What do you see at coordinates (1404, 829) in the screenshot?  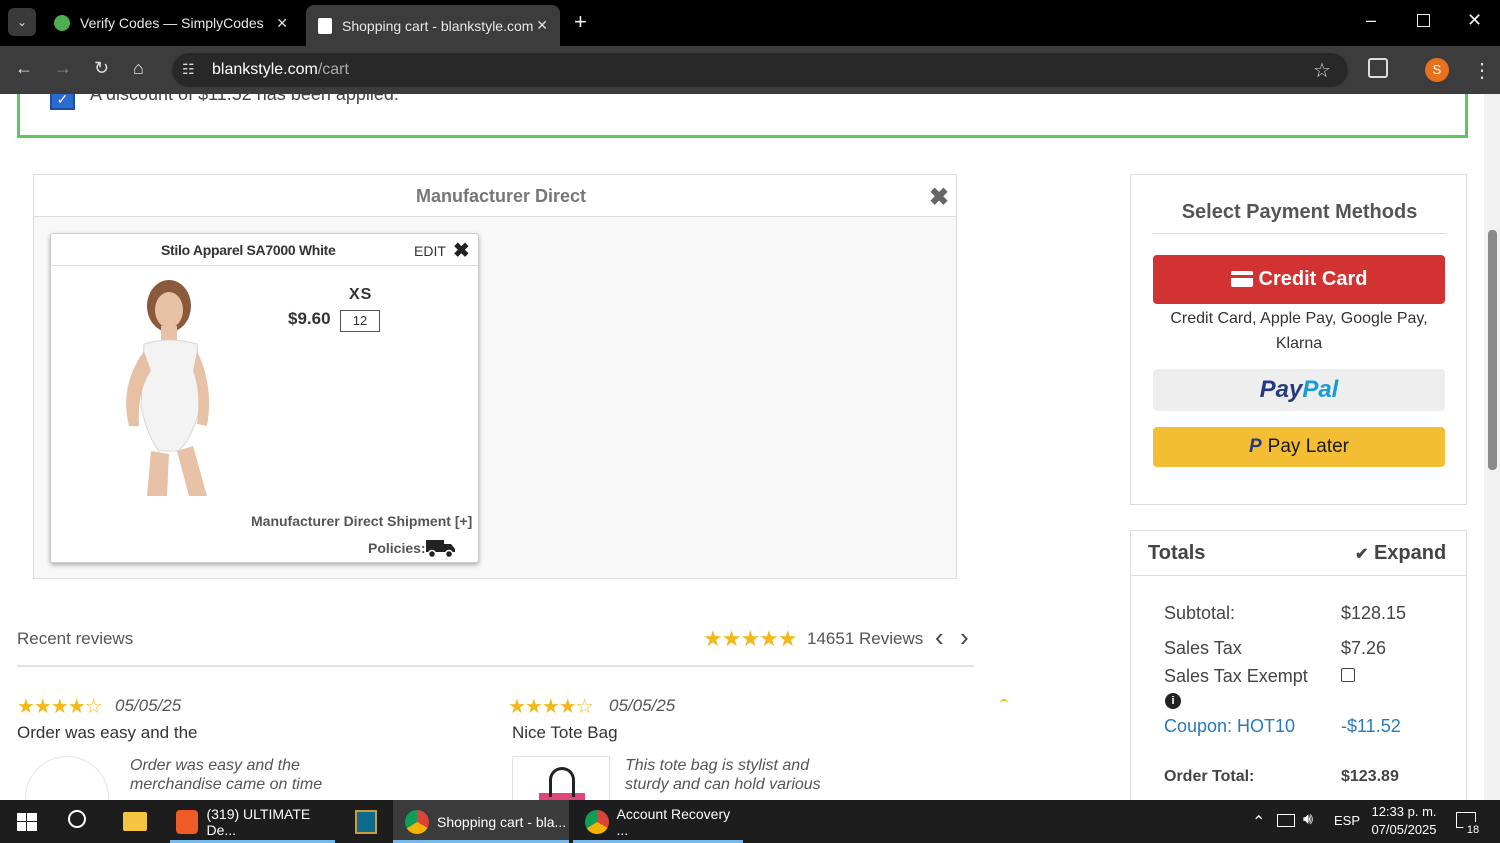 I see `clock-date: 07/05/2025` at bounding box center [1404, 829].